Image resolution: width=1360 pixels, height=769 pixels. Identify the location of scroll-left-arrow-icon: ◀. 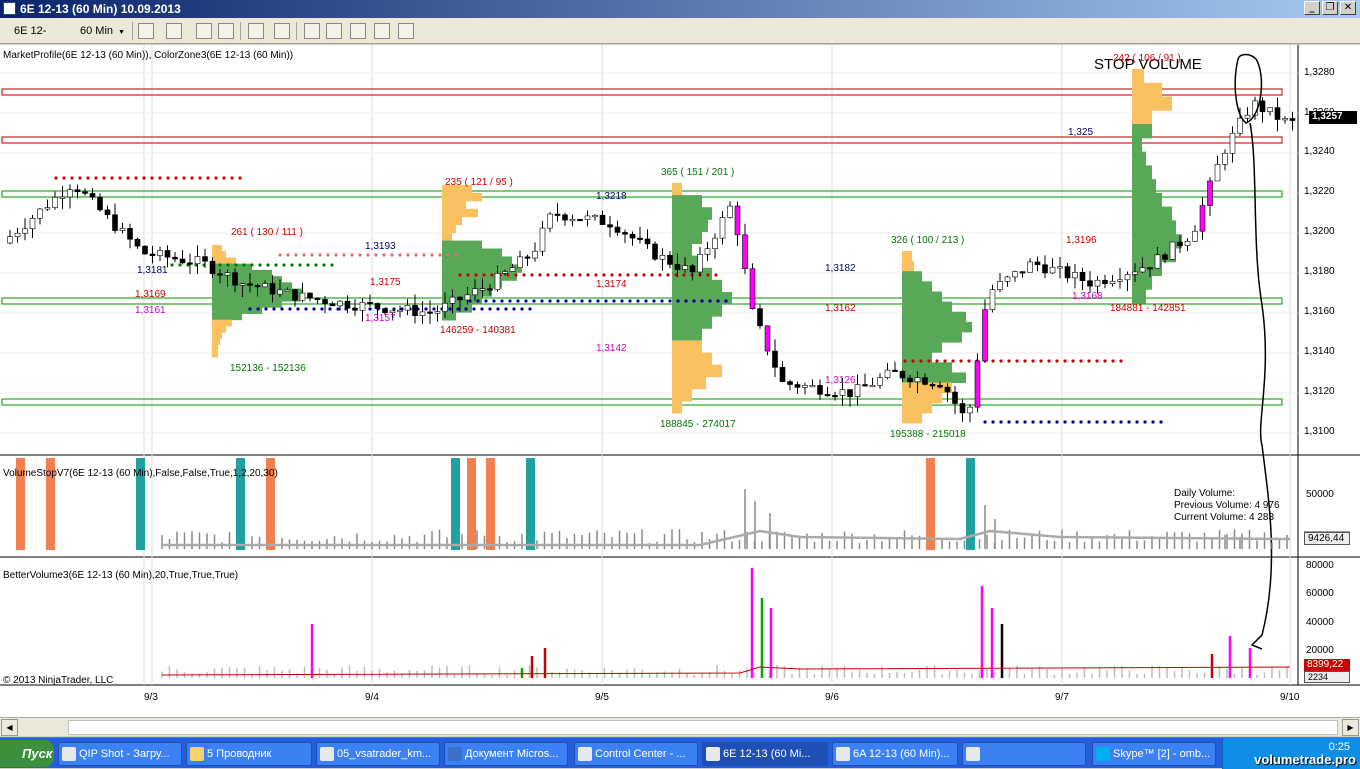
(9, 727).